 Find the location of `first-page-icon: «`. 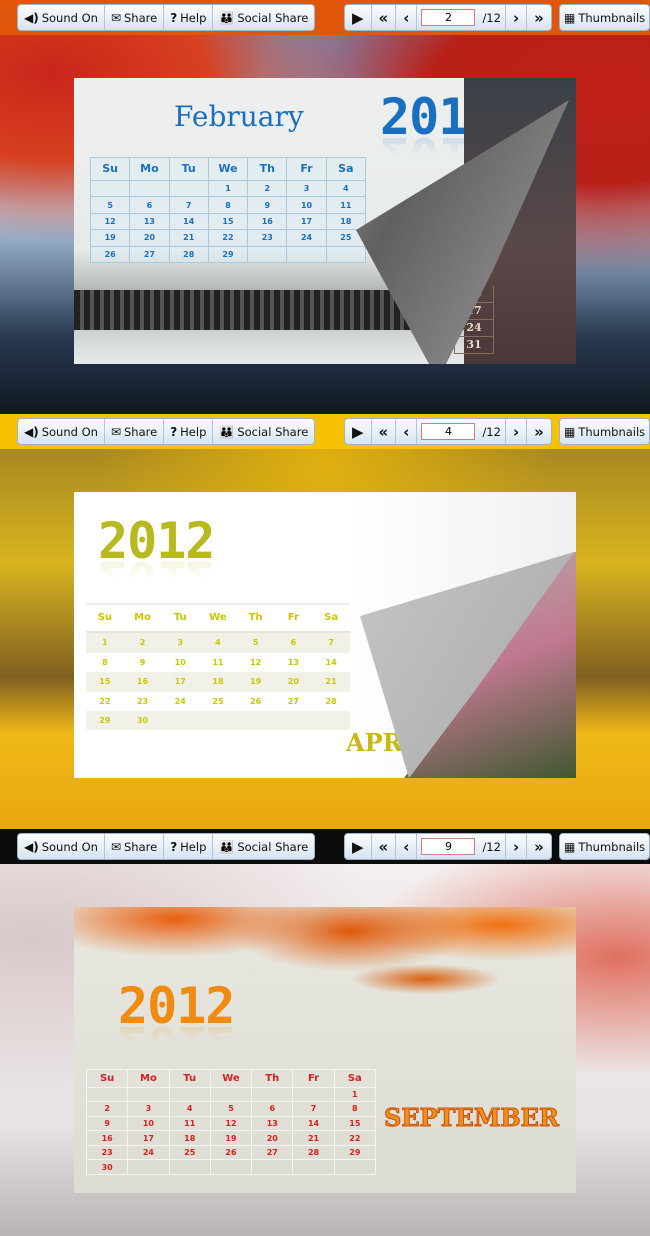

first-page-icon: « is located at coordinates (383, 431).